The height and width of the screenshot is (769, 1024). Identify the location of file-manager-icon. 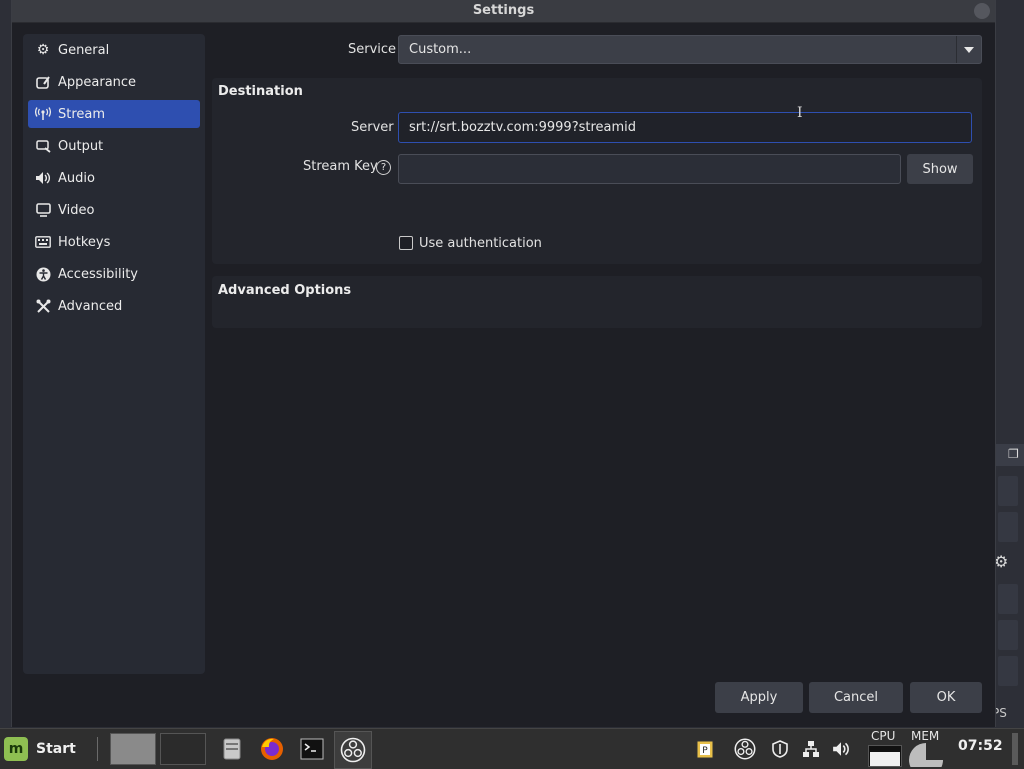
(232, 749).